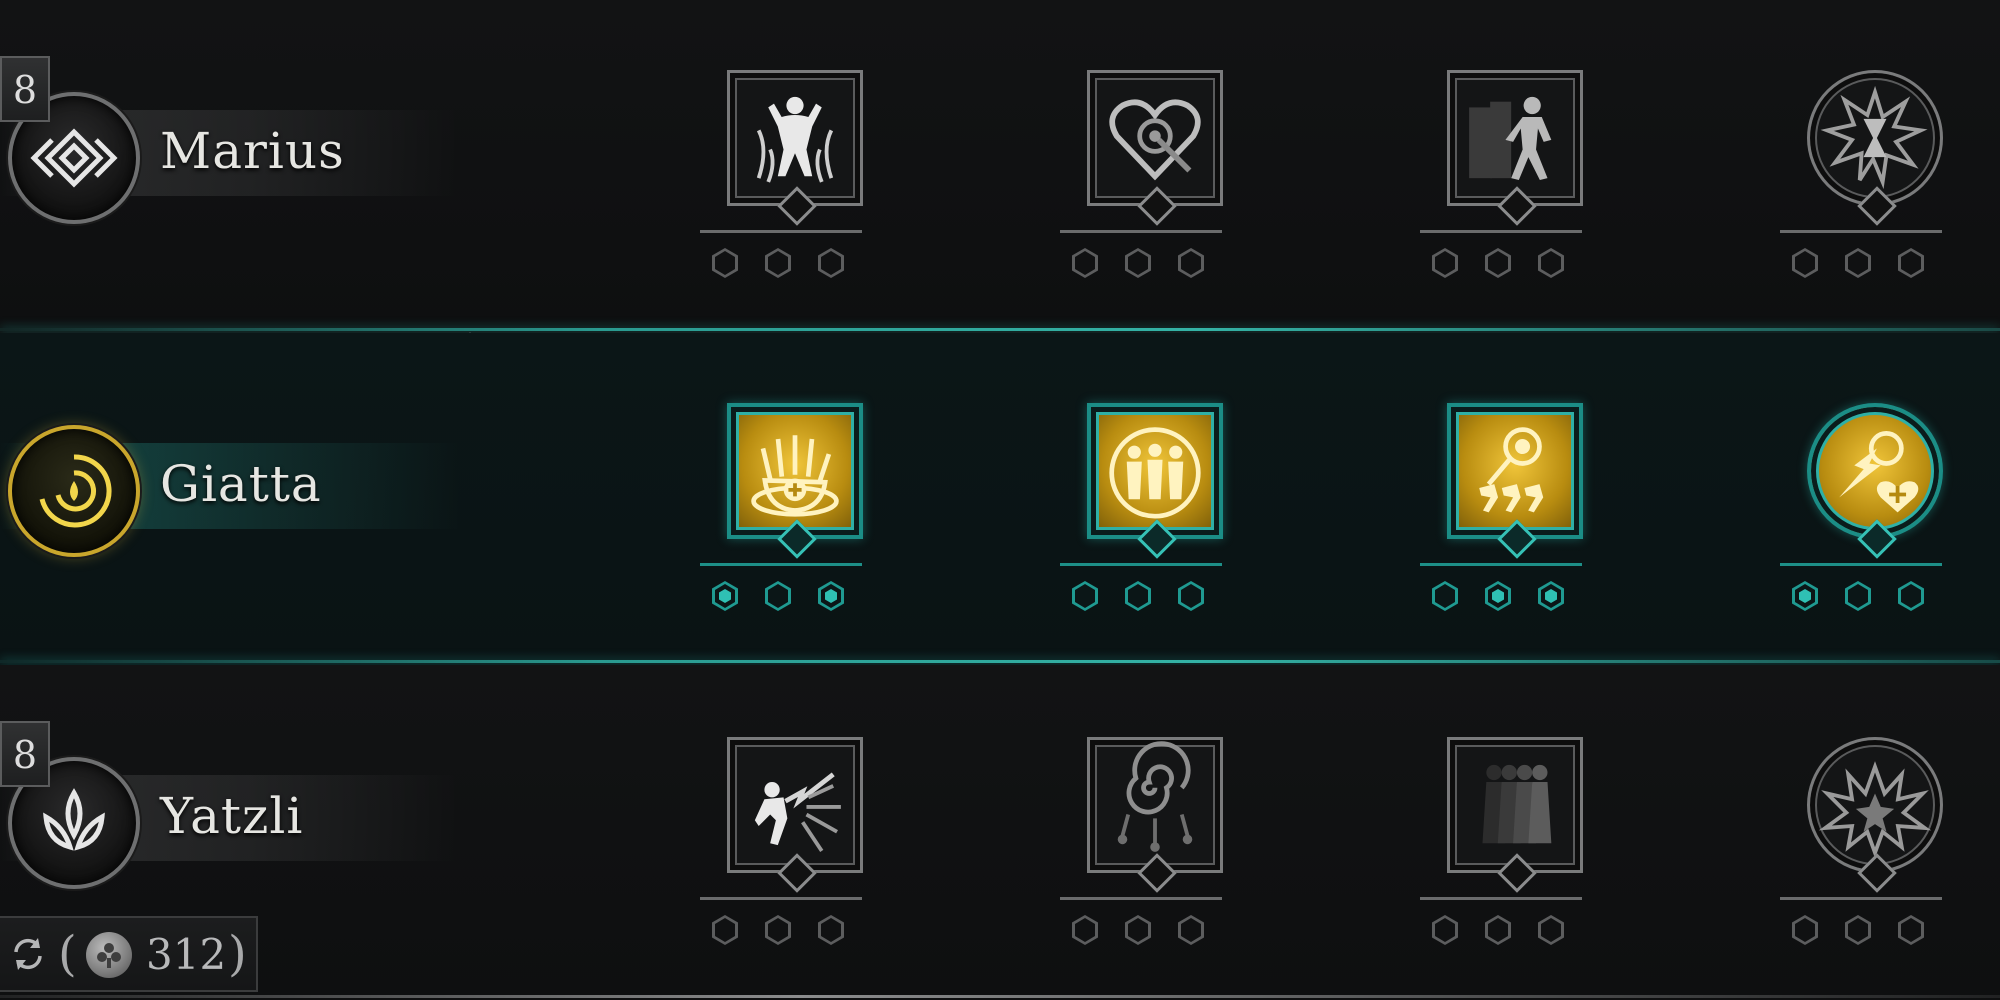 The width and height of the screenshot is (2000, 1000). I want to click on three-allies-icon, so click(1155, 473).